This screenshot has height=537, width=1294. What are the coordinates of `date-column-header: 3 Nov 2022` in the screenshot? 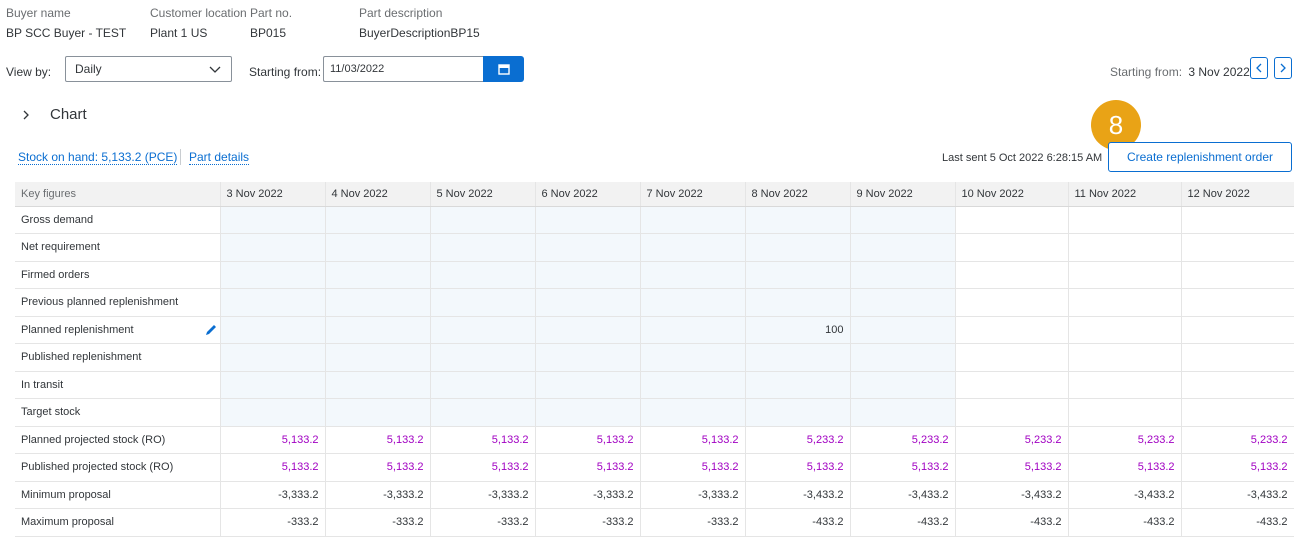 It's located at (273, 194).